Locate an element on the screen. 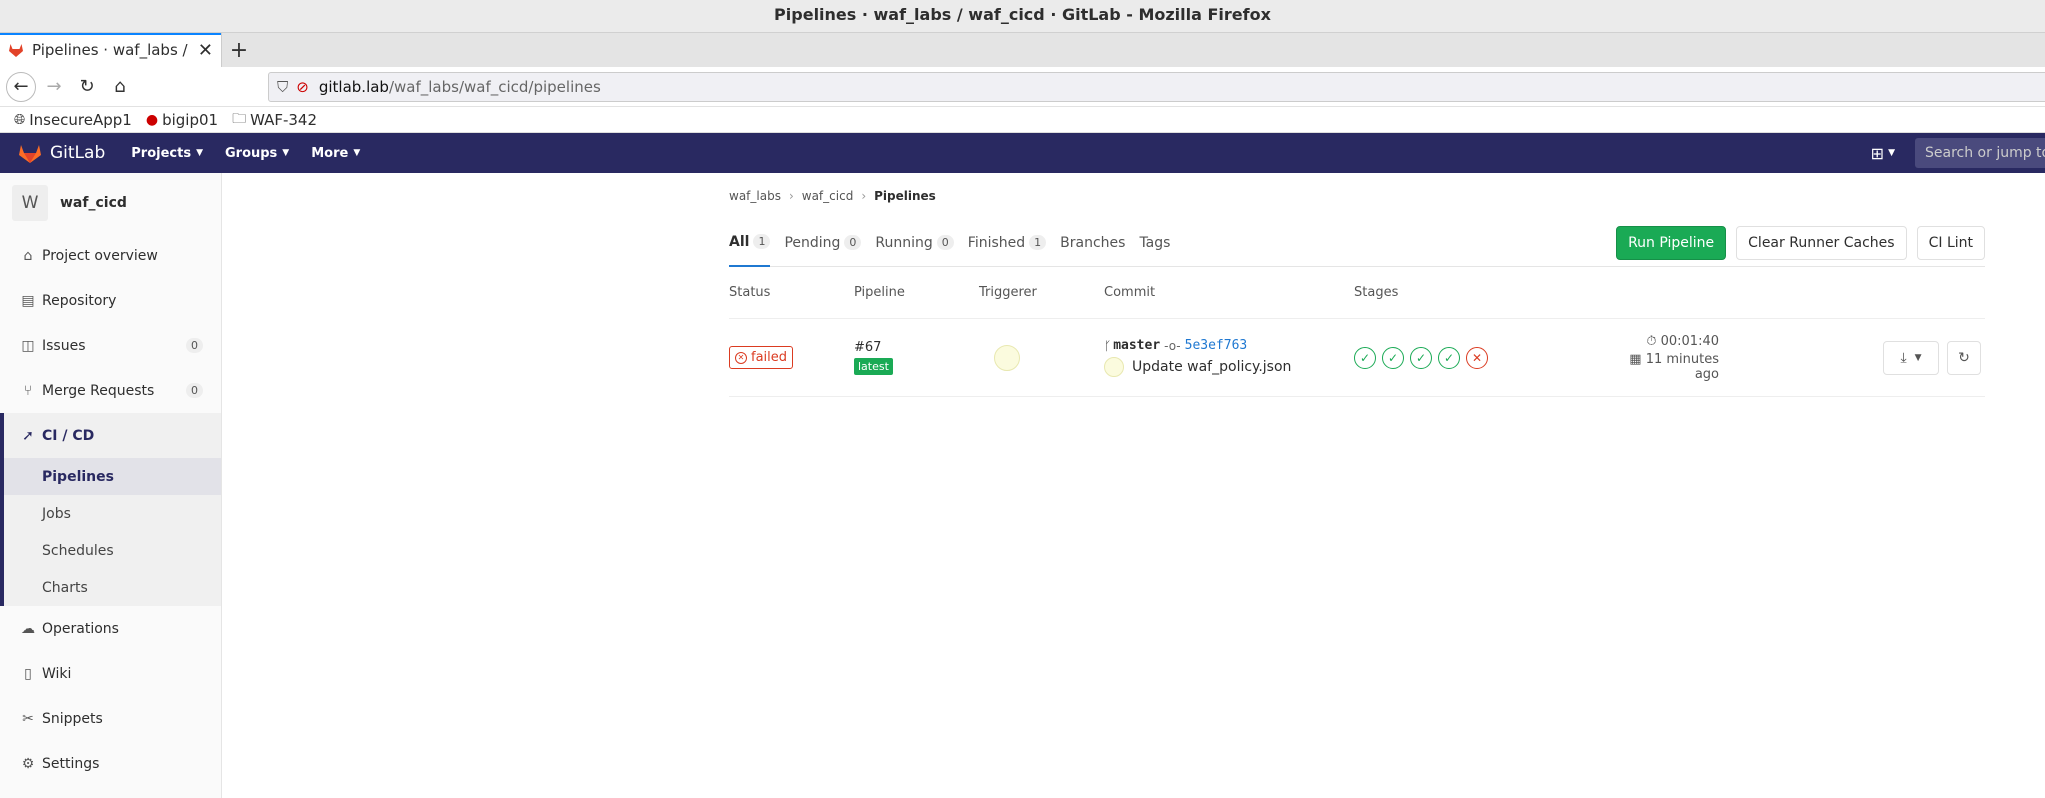 Image resolution: width=2045 pixels, height=798 pixels. issues-count-badge: 0 is located at coordinates (194, 345).